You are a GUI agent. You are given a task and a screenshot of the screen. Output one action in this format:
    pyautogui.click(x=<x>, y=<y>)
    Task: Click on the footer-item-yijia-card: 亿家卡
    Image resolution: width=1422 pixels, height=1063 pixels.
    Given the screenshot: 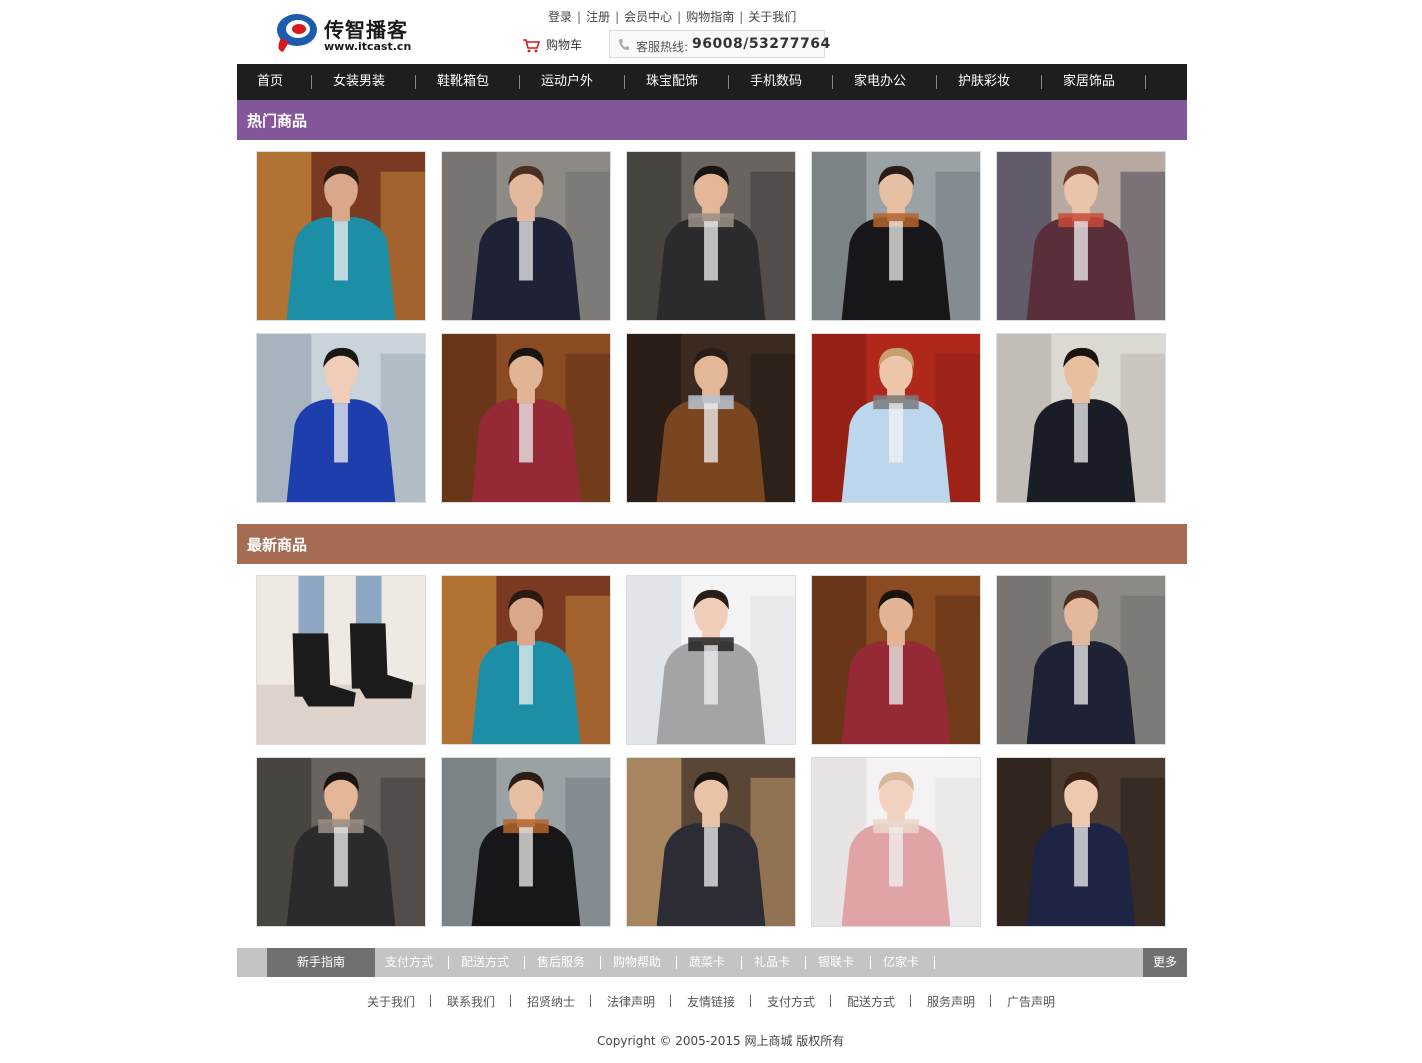 What is the action you would take?
    pyautogui.click(x=901, y=962)
    